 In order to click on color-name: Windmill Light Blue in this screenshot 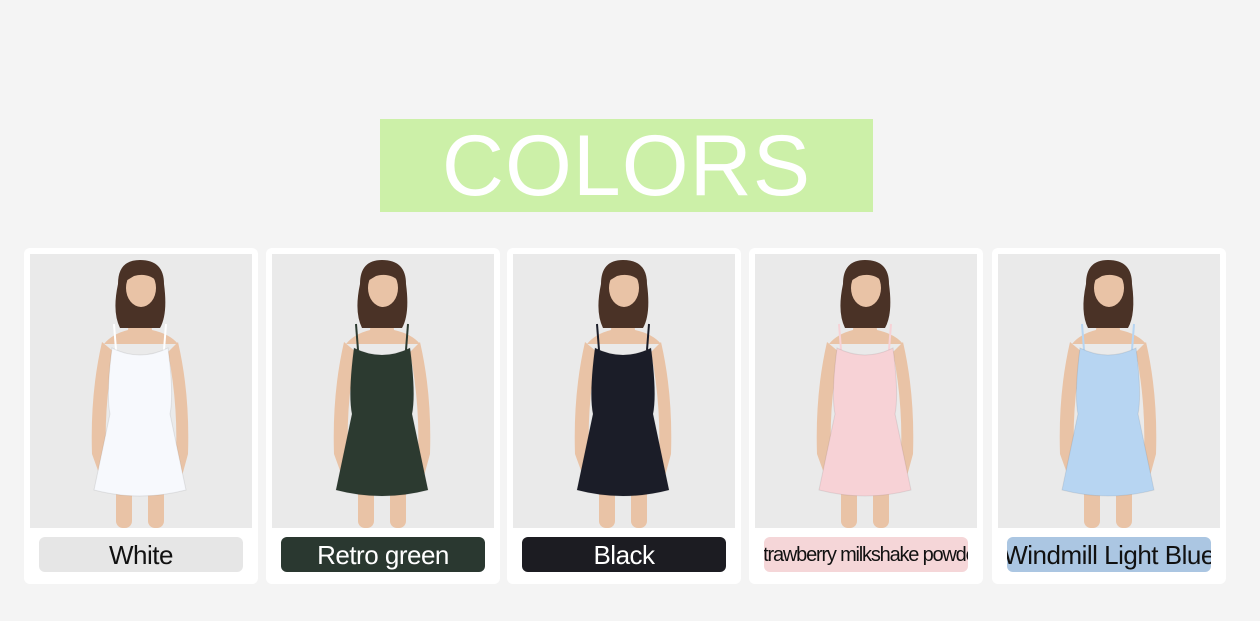, I will do `click(1109, 554)`.